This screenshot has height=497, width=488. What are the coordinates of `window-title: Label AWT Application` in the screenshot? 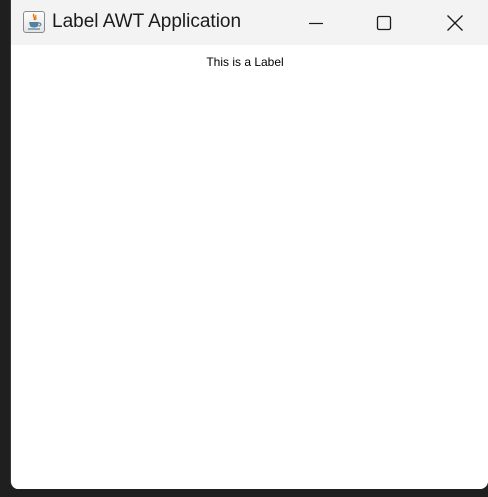 It's located at (147, 21).